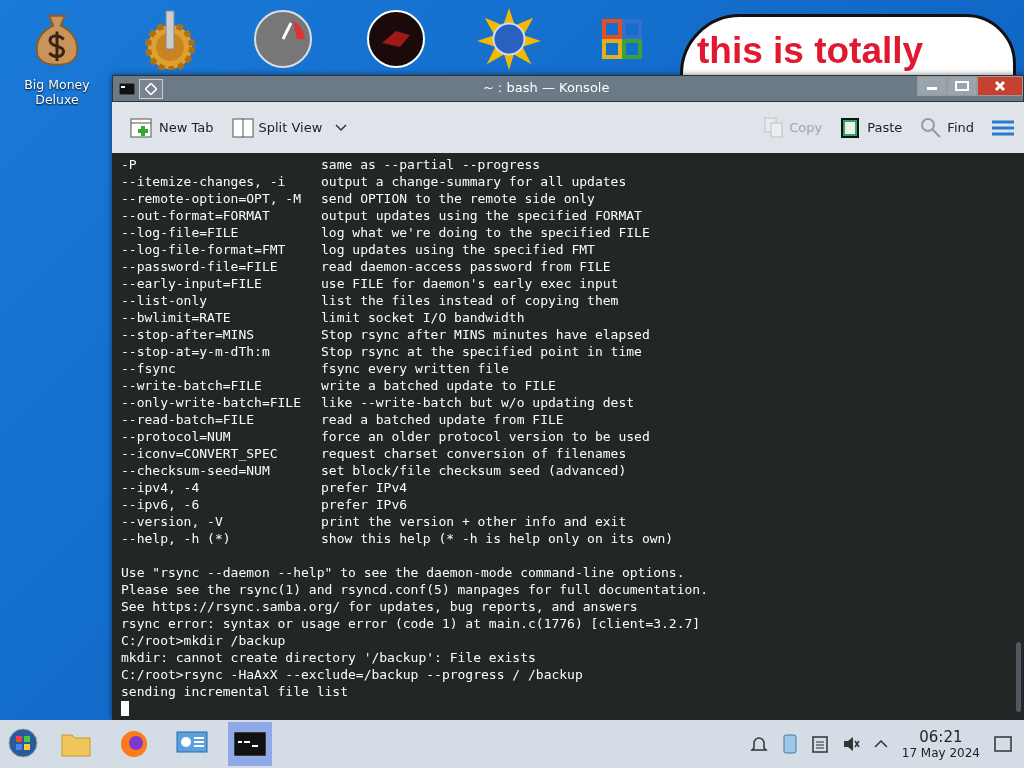 Image resolution: width=1024 pixels, height=768 pixels. I want to click on option-description: prefer IPv6, so click(365, 504).